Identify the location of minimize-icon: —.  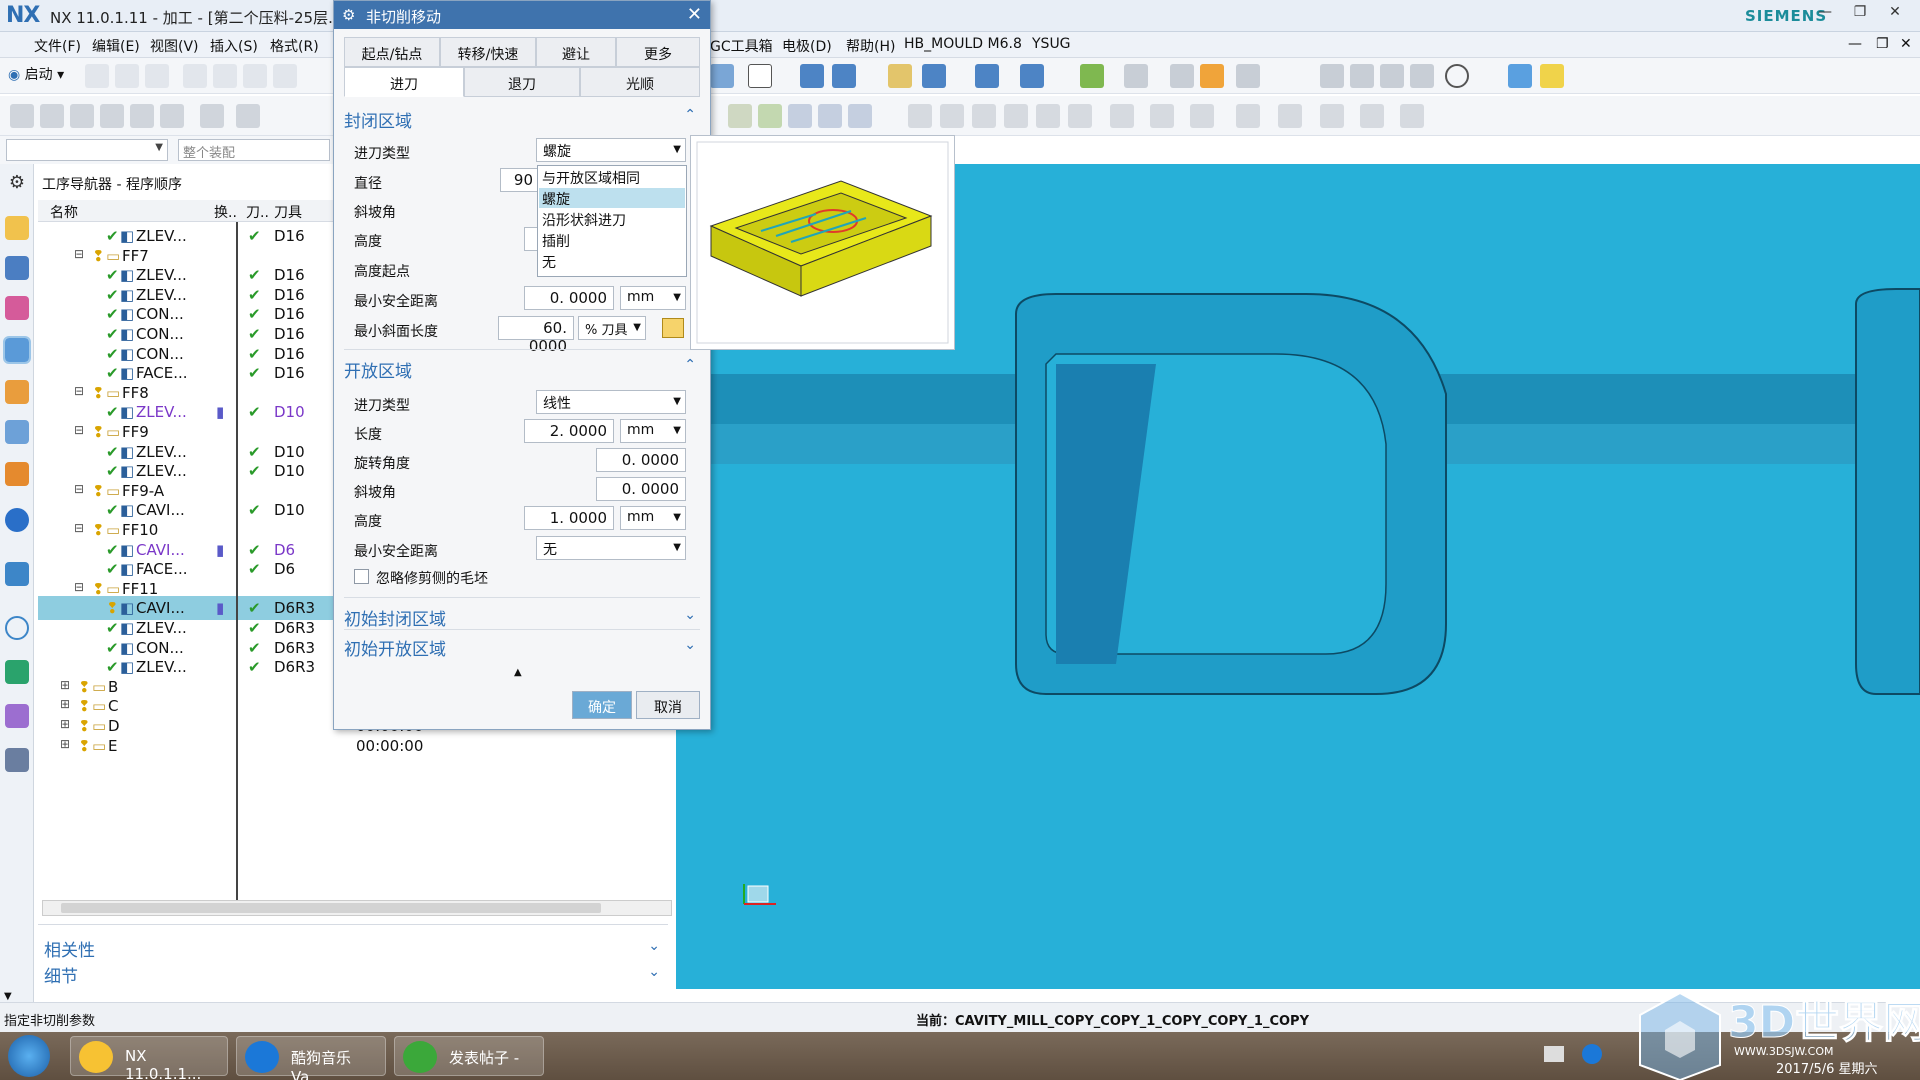
(1825, 15).